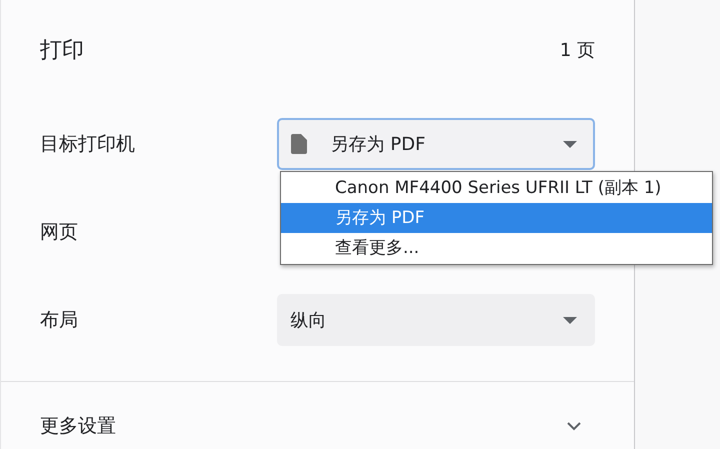 The image size is (720, 449). What do you see at coordinates (317, 410) in the screenshot?
I see `more-settings-toggle: 更多设置` at bounding box center [317, 410].